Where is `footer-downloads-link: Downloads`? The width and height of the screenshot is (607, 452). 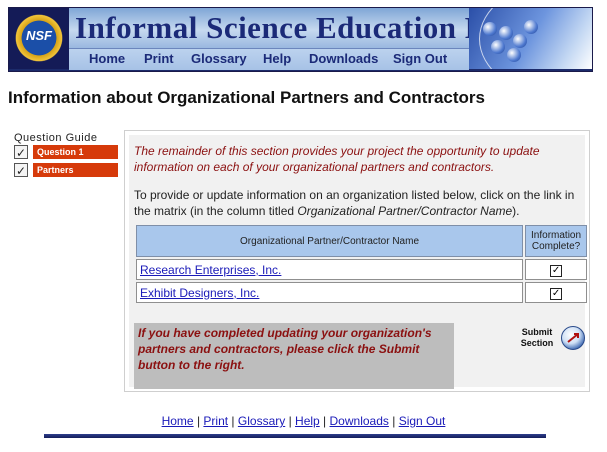 footer-downloads-link: Downloads is located at coordinates (359, 421).